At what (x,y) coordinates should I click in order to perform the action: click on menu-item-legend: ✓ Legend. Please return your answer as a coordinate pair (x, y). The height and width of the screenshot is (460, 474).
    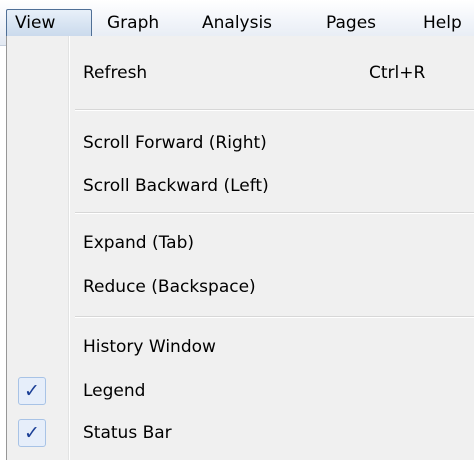
    Looking at the image, I should click on (240, 391).